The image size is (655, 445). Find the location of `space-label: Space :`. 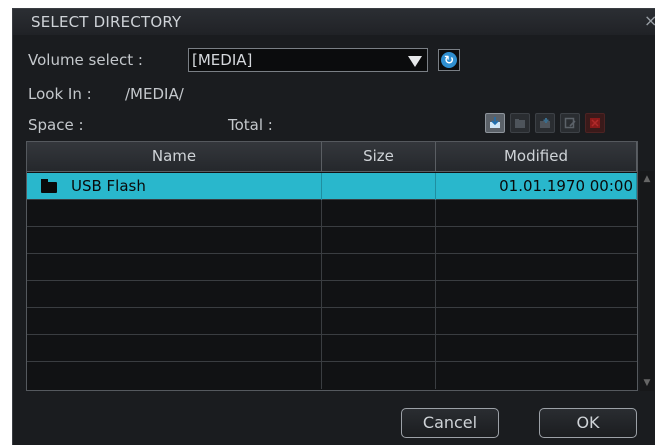

space-label: Space : is located at coordinates (56, 125).